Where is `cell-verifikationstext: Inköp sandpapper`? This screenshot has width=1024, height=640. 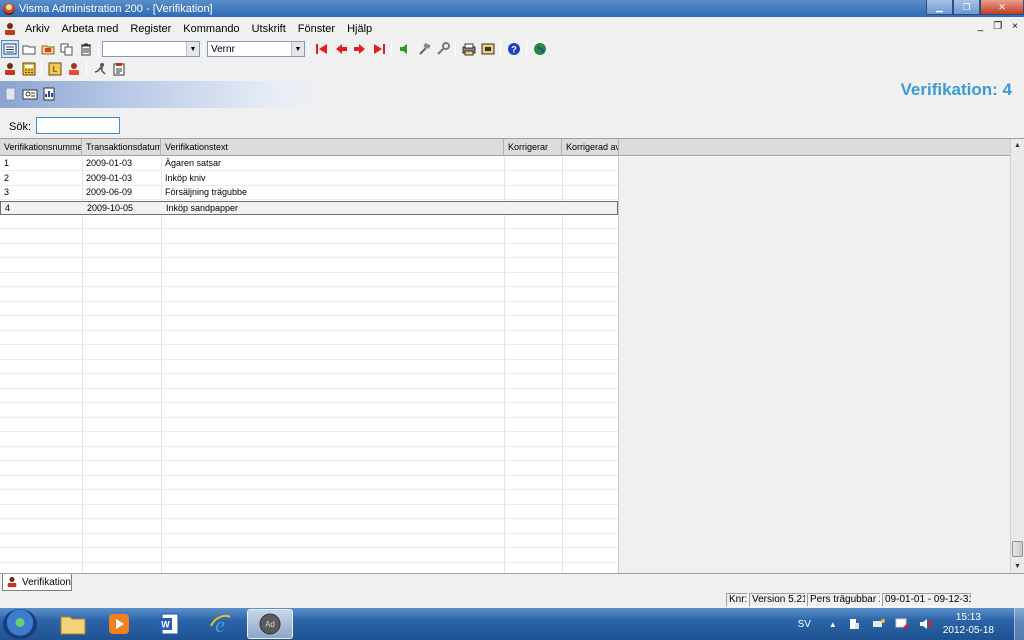
cell-verifikationstext: Inköp sandpapper is located at coordinates (333, 209).